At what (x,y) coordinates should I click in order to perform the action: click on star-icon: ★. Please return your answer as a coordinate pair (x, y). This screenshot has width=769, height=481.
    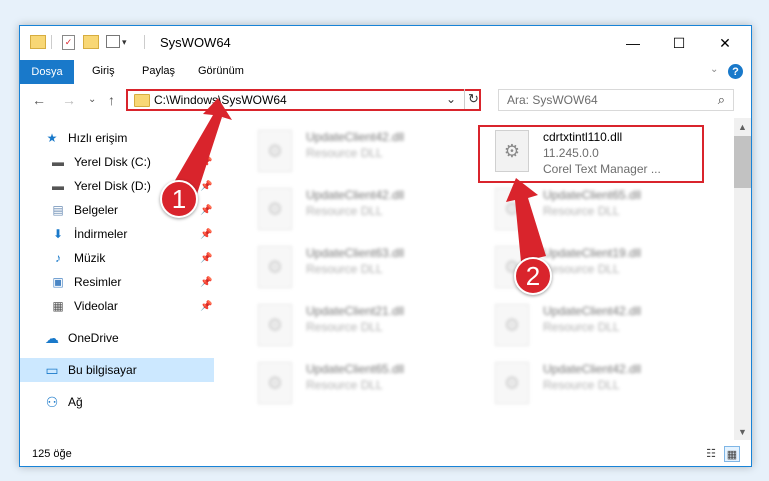
    Looking at the image, I should click on (52, 138).